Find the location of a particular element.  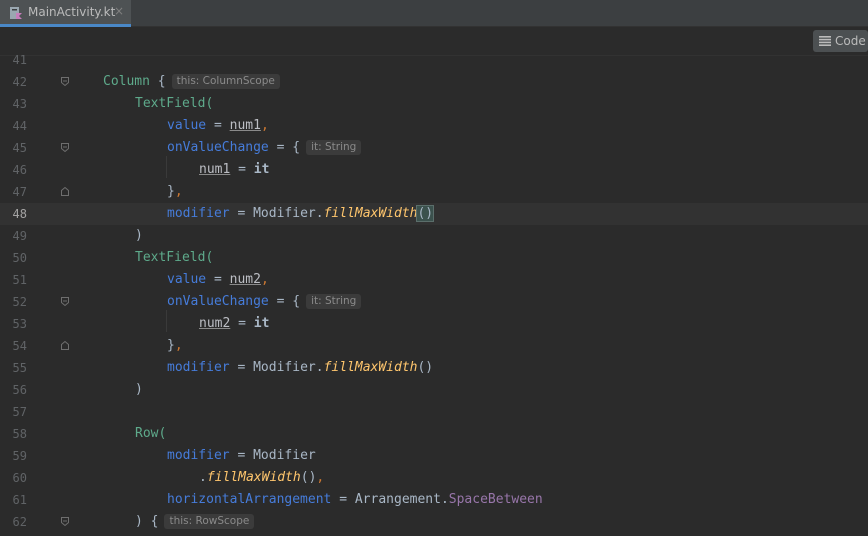

line-number: 52 is located at coordinates (19, 302).